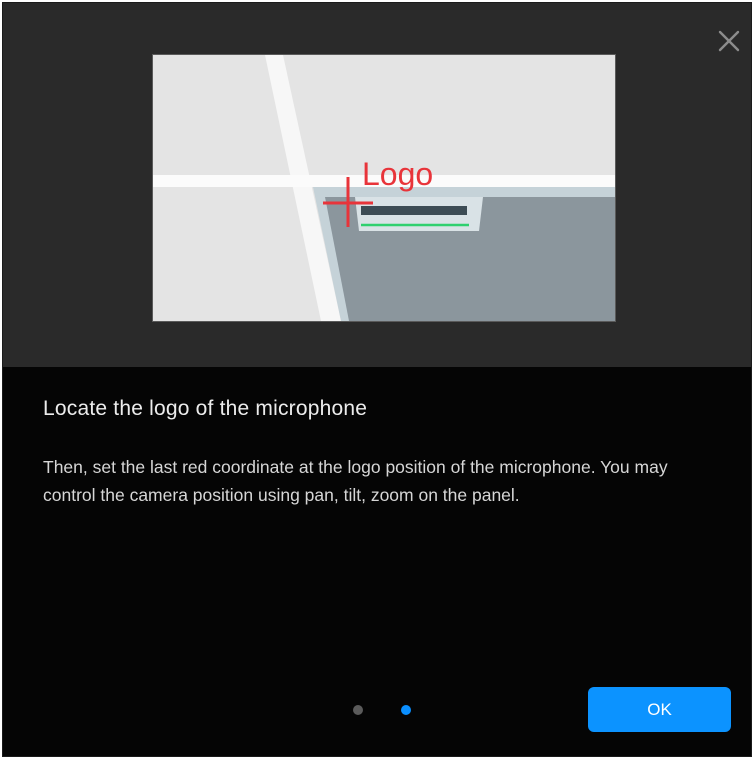 Image resolution: width=754 pixels, height=759 pixels. I want to click on close-icon, so click(729, 41).